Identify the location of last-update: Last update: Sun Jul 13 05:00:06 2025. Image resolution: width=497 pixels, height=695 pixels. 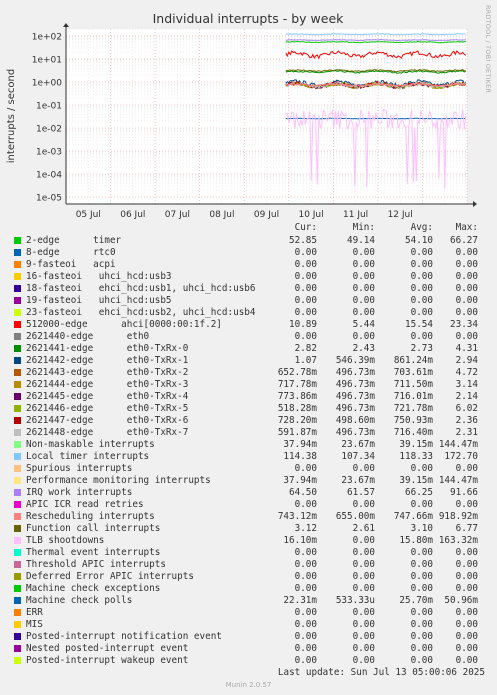
(381, 672).